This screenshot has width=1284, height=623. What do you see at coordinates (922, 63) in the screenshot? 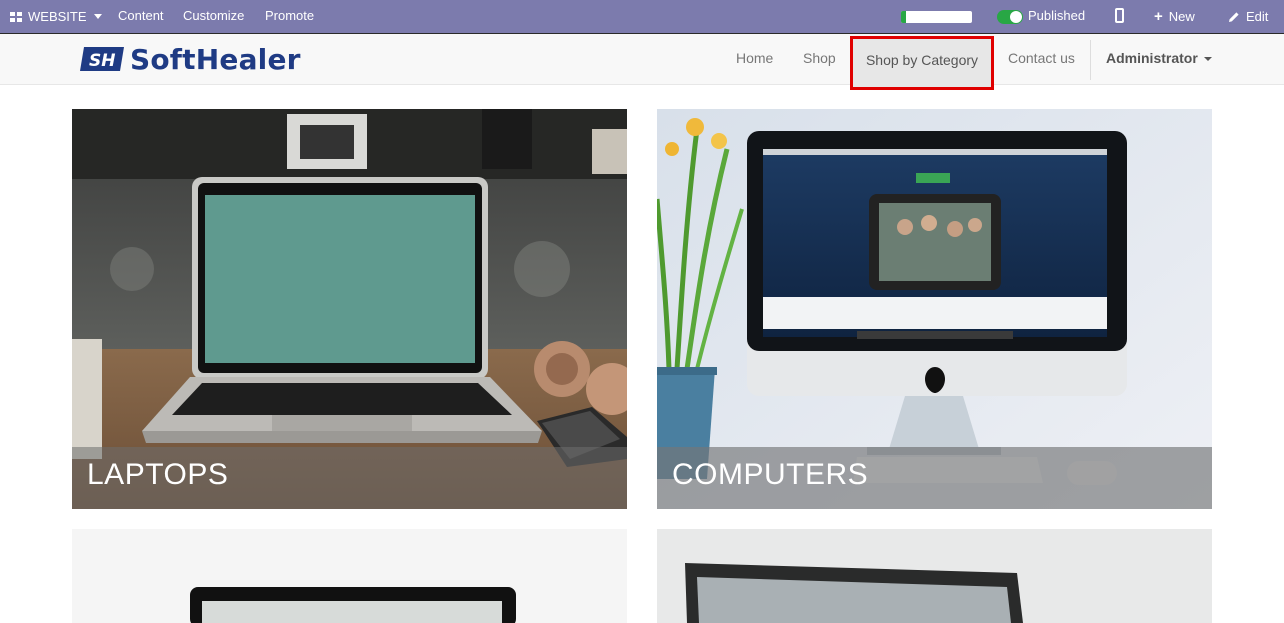
I see `nav-shop-by-category: Shop by Category` at bounding box center [922, 63].